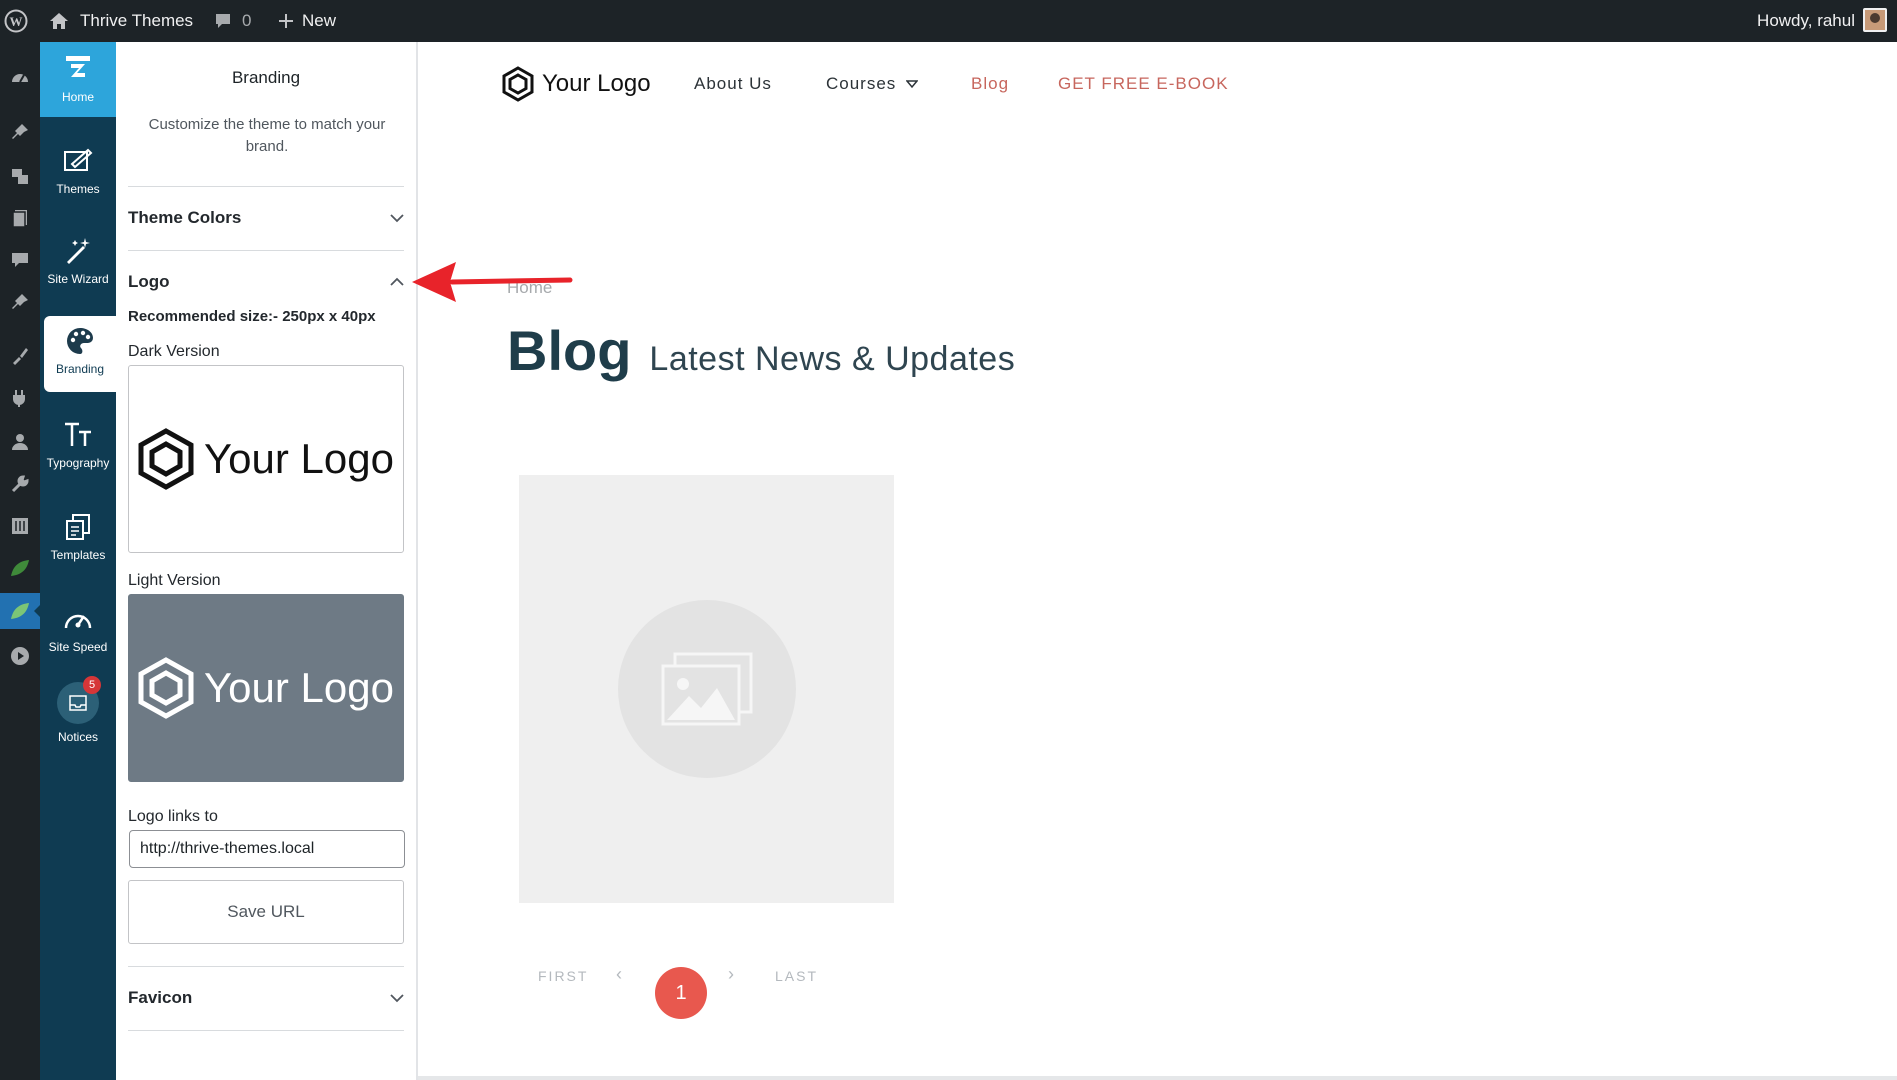 The width and height of the screenshot is (1897, 1080). What do you see at coordinates (861, 83) in the screenshot?
I see `nav-label: Courses` at bounding box center [861, 83].